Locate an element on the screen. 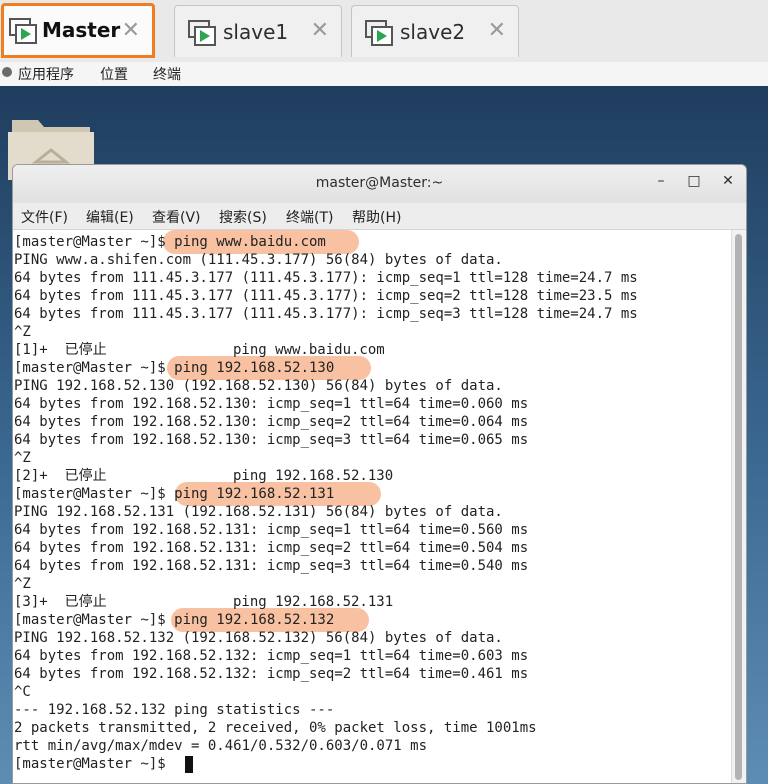 This screenshot has width=768, height=784. tab-label: slave1 is located at coordinates (256, 32).